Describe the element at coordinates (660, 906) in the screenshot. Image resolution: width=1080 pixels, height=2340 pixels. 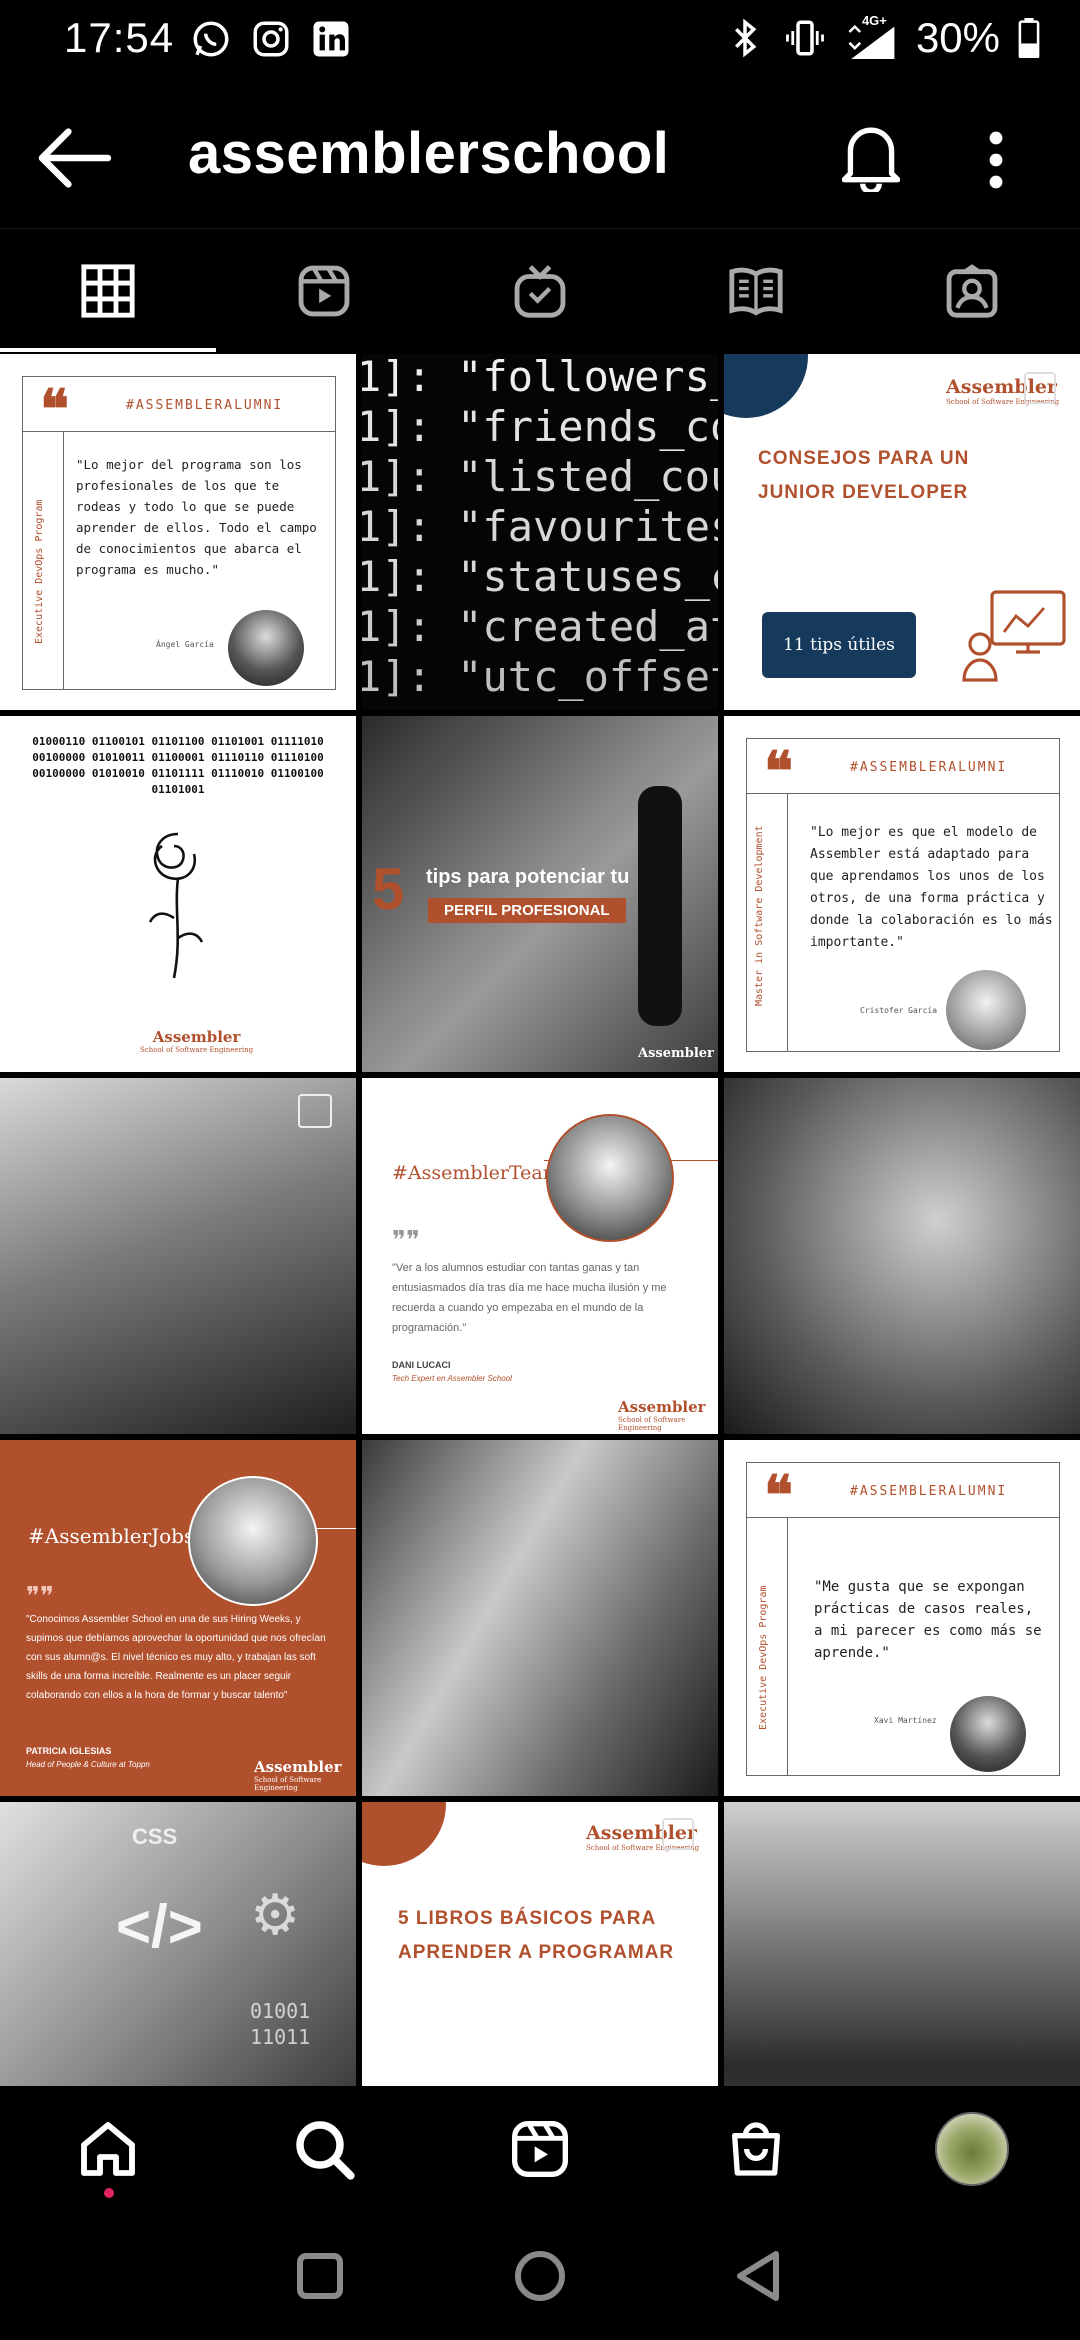
I see `bottle-shape` at that location.